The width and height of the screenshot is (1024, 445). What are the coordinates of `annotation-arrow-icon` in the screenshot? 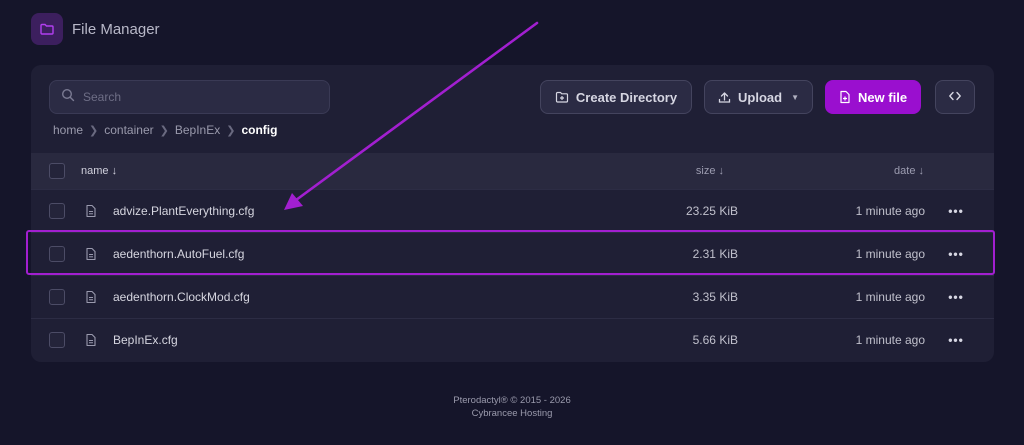 It's located at (411, 115).